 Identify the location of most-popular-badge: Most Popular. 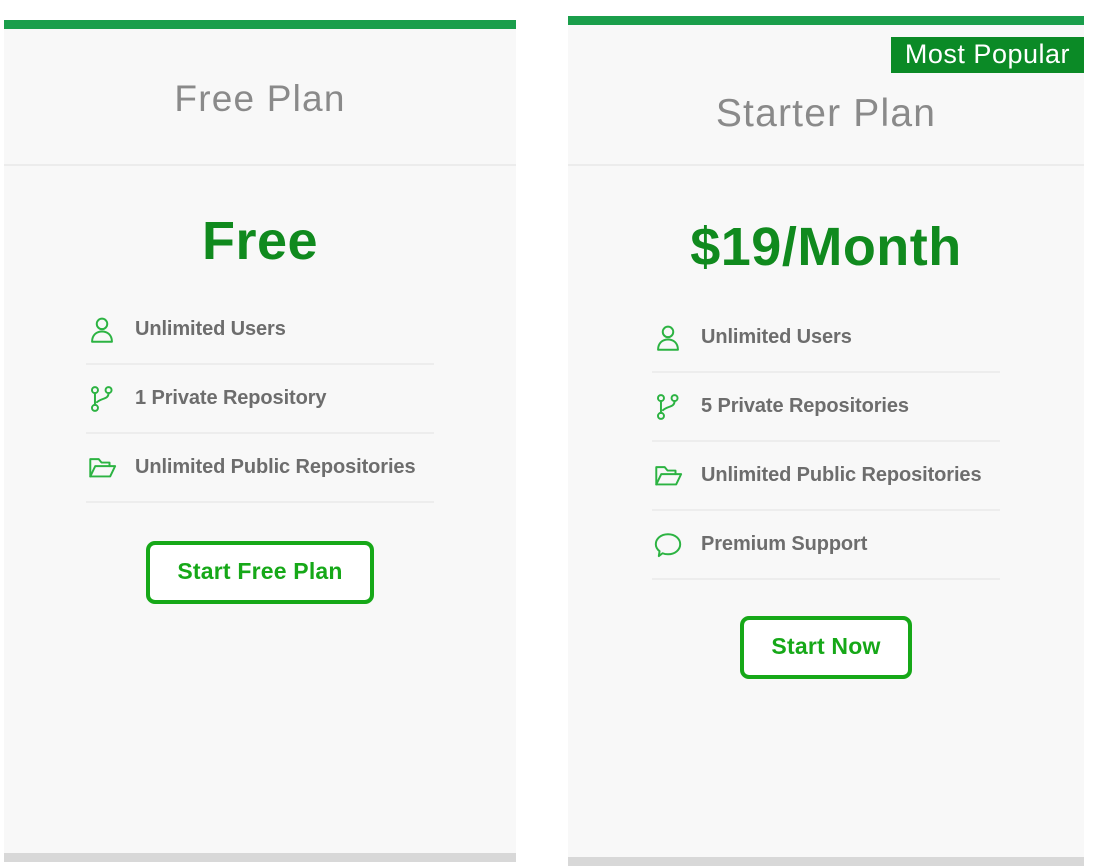
(987, 55).